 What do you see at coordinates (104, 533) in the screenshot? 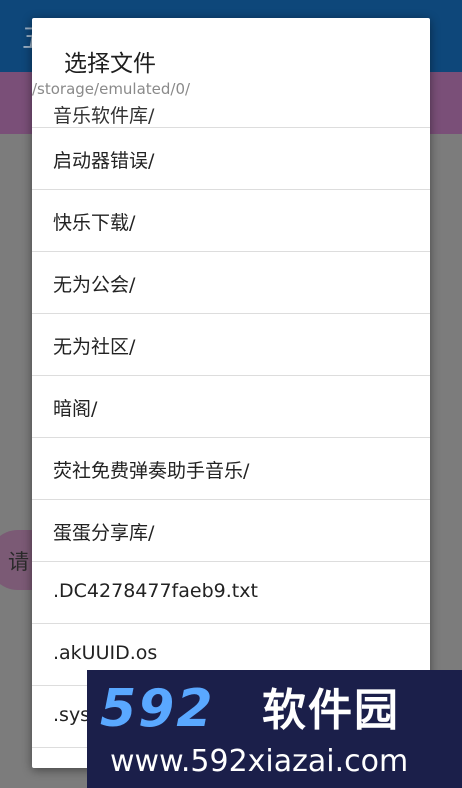
I see `file-item-name: 蛋蛋分享库/` at bounding box center [104, 533].